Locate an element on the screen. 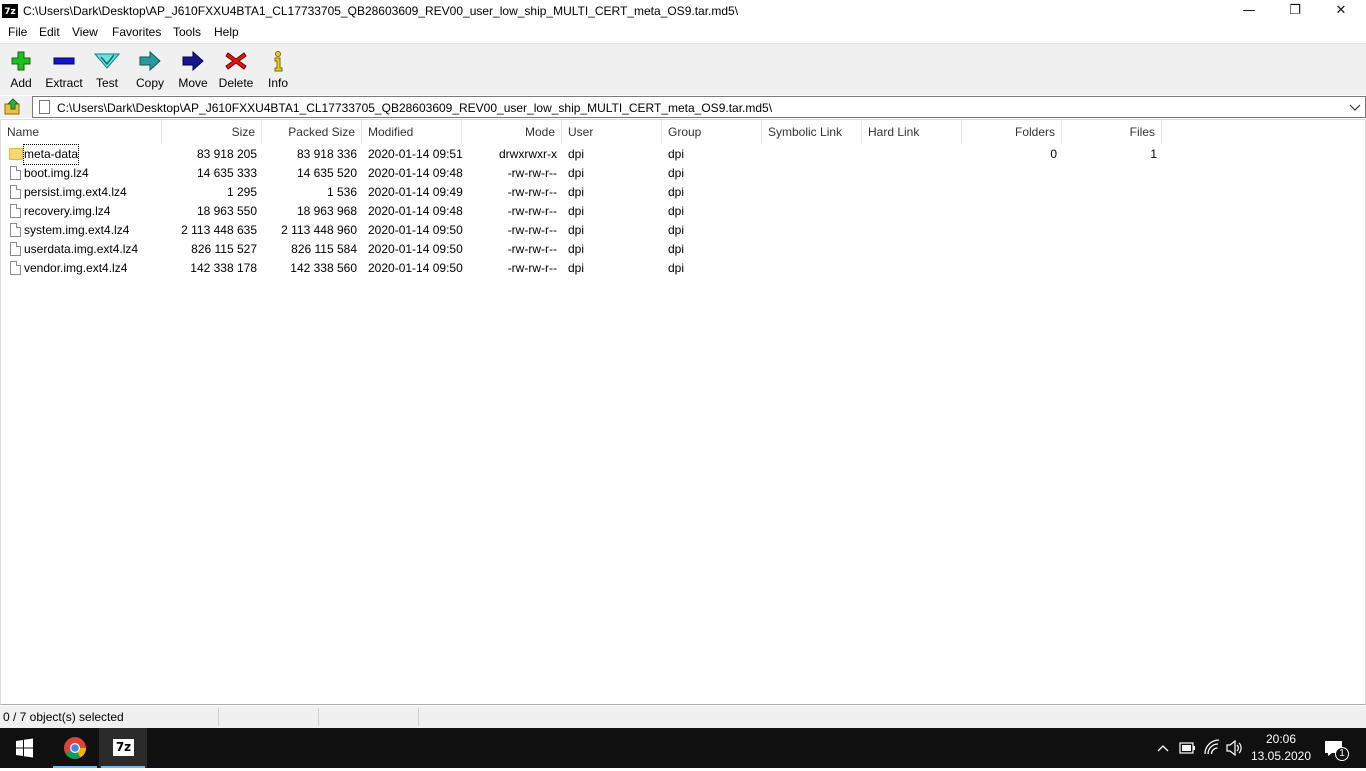 This screenshot has height=771, width=1366. row-folders: 0 is located at coordinates (1053, 154).